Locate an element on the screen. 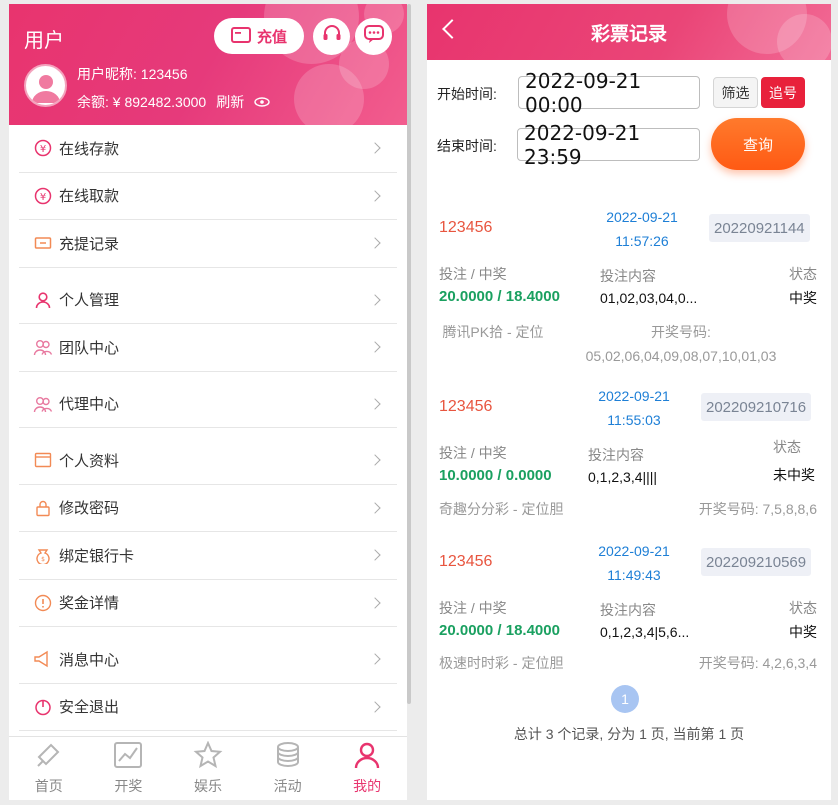 The image size is (838, 805). menu-item-bonus: 奖金详情 is located at coordinates (208, 603).